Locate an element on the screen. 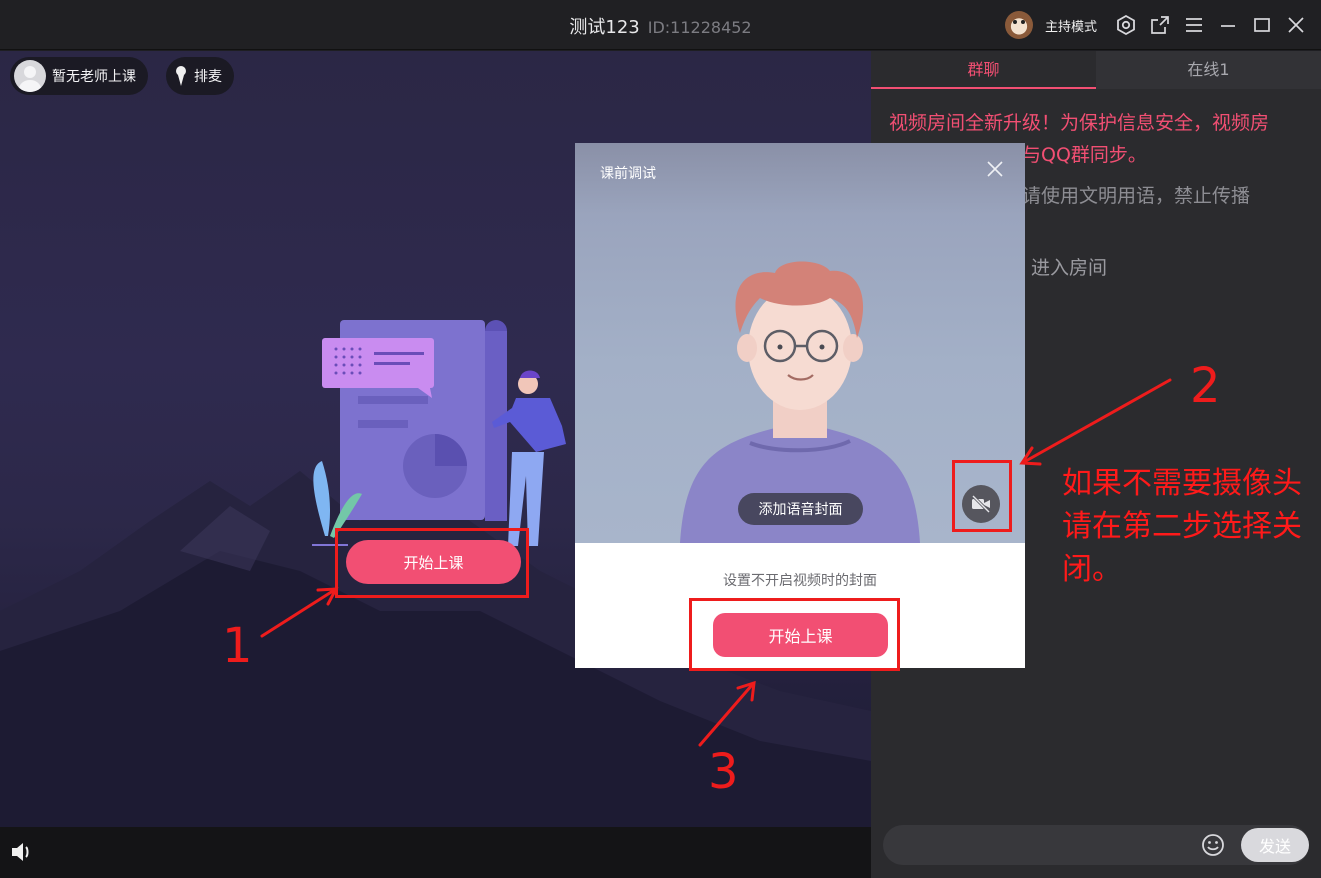 The image size is (1321, 878). settings-icon is located at coordinates (1126, 25).